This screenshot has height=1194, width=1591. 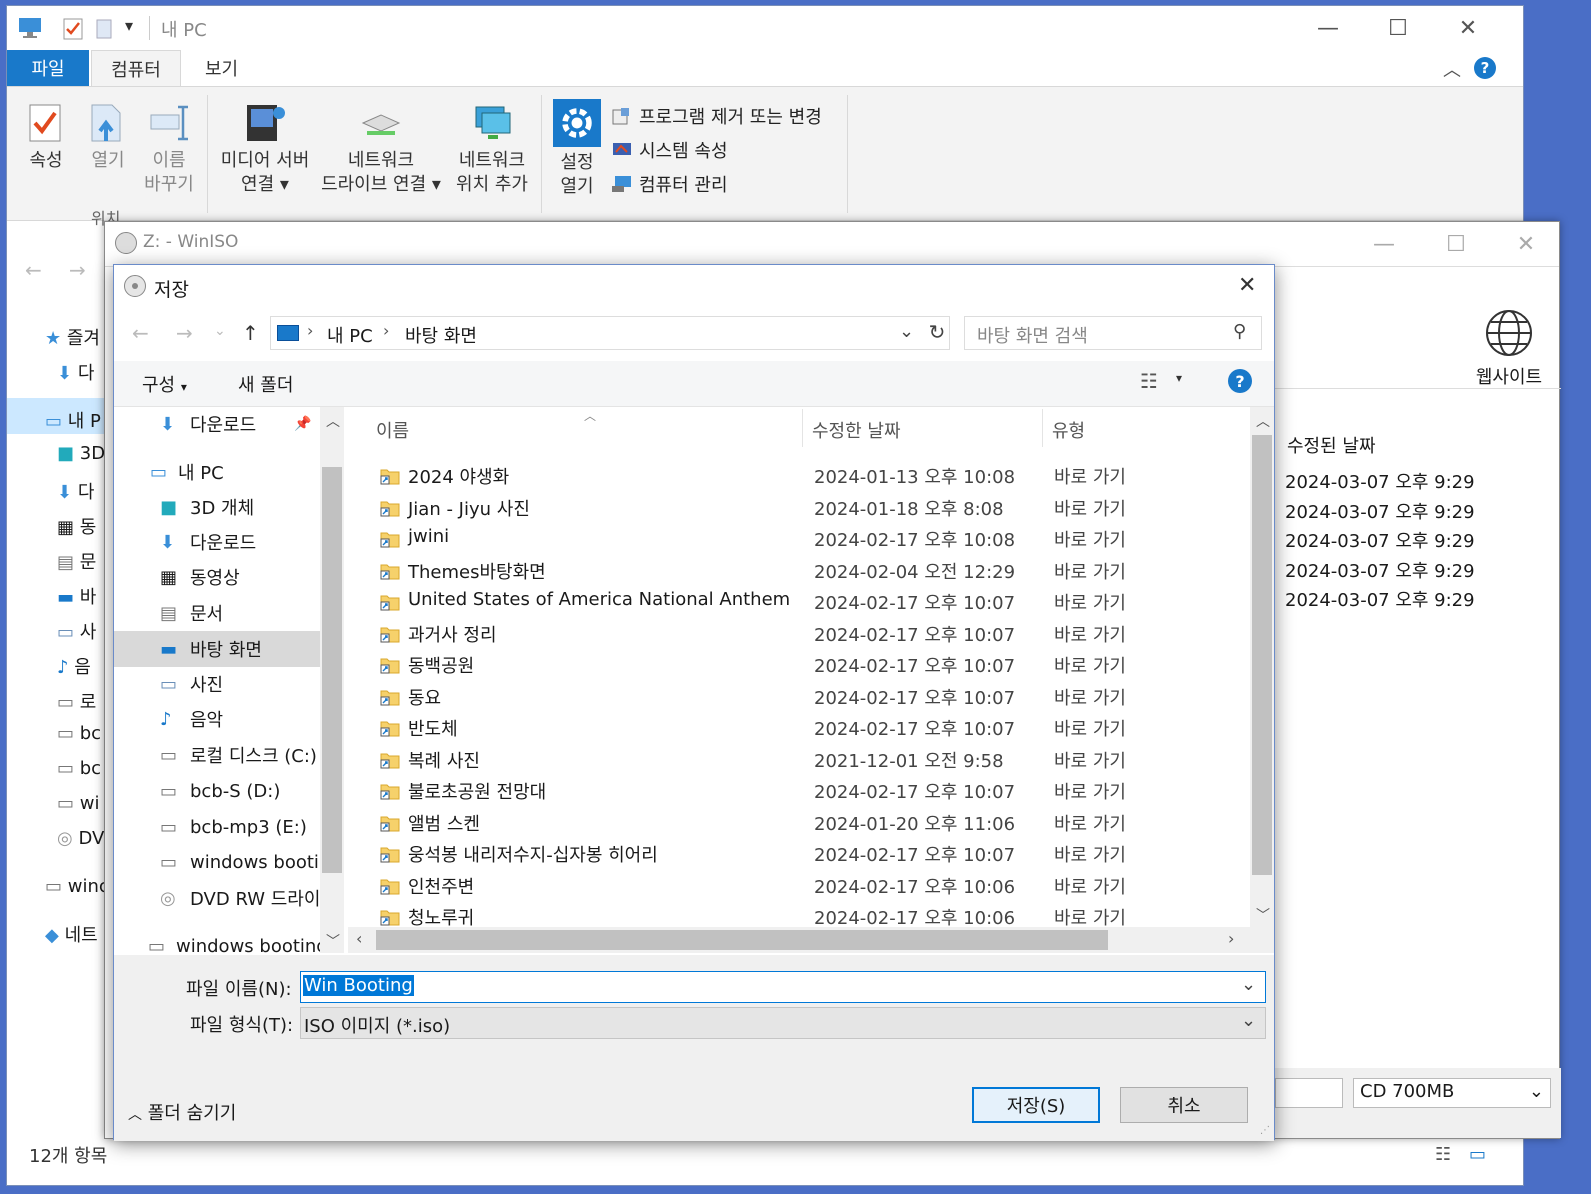 What do you see at coordinates (169, 149) in the screenshot?
I see `rename-button: 이름 바꾸기` at bounding box center [169, 149].